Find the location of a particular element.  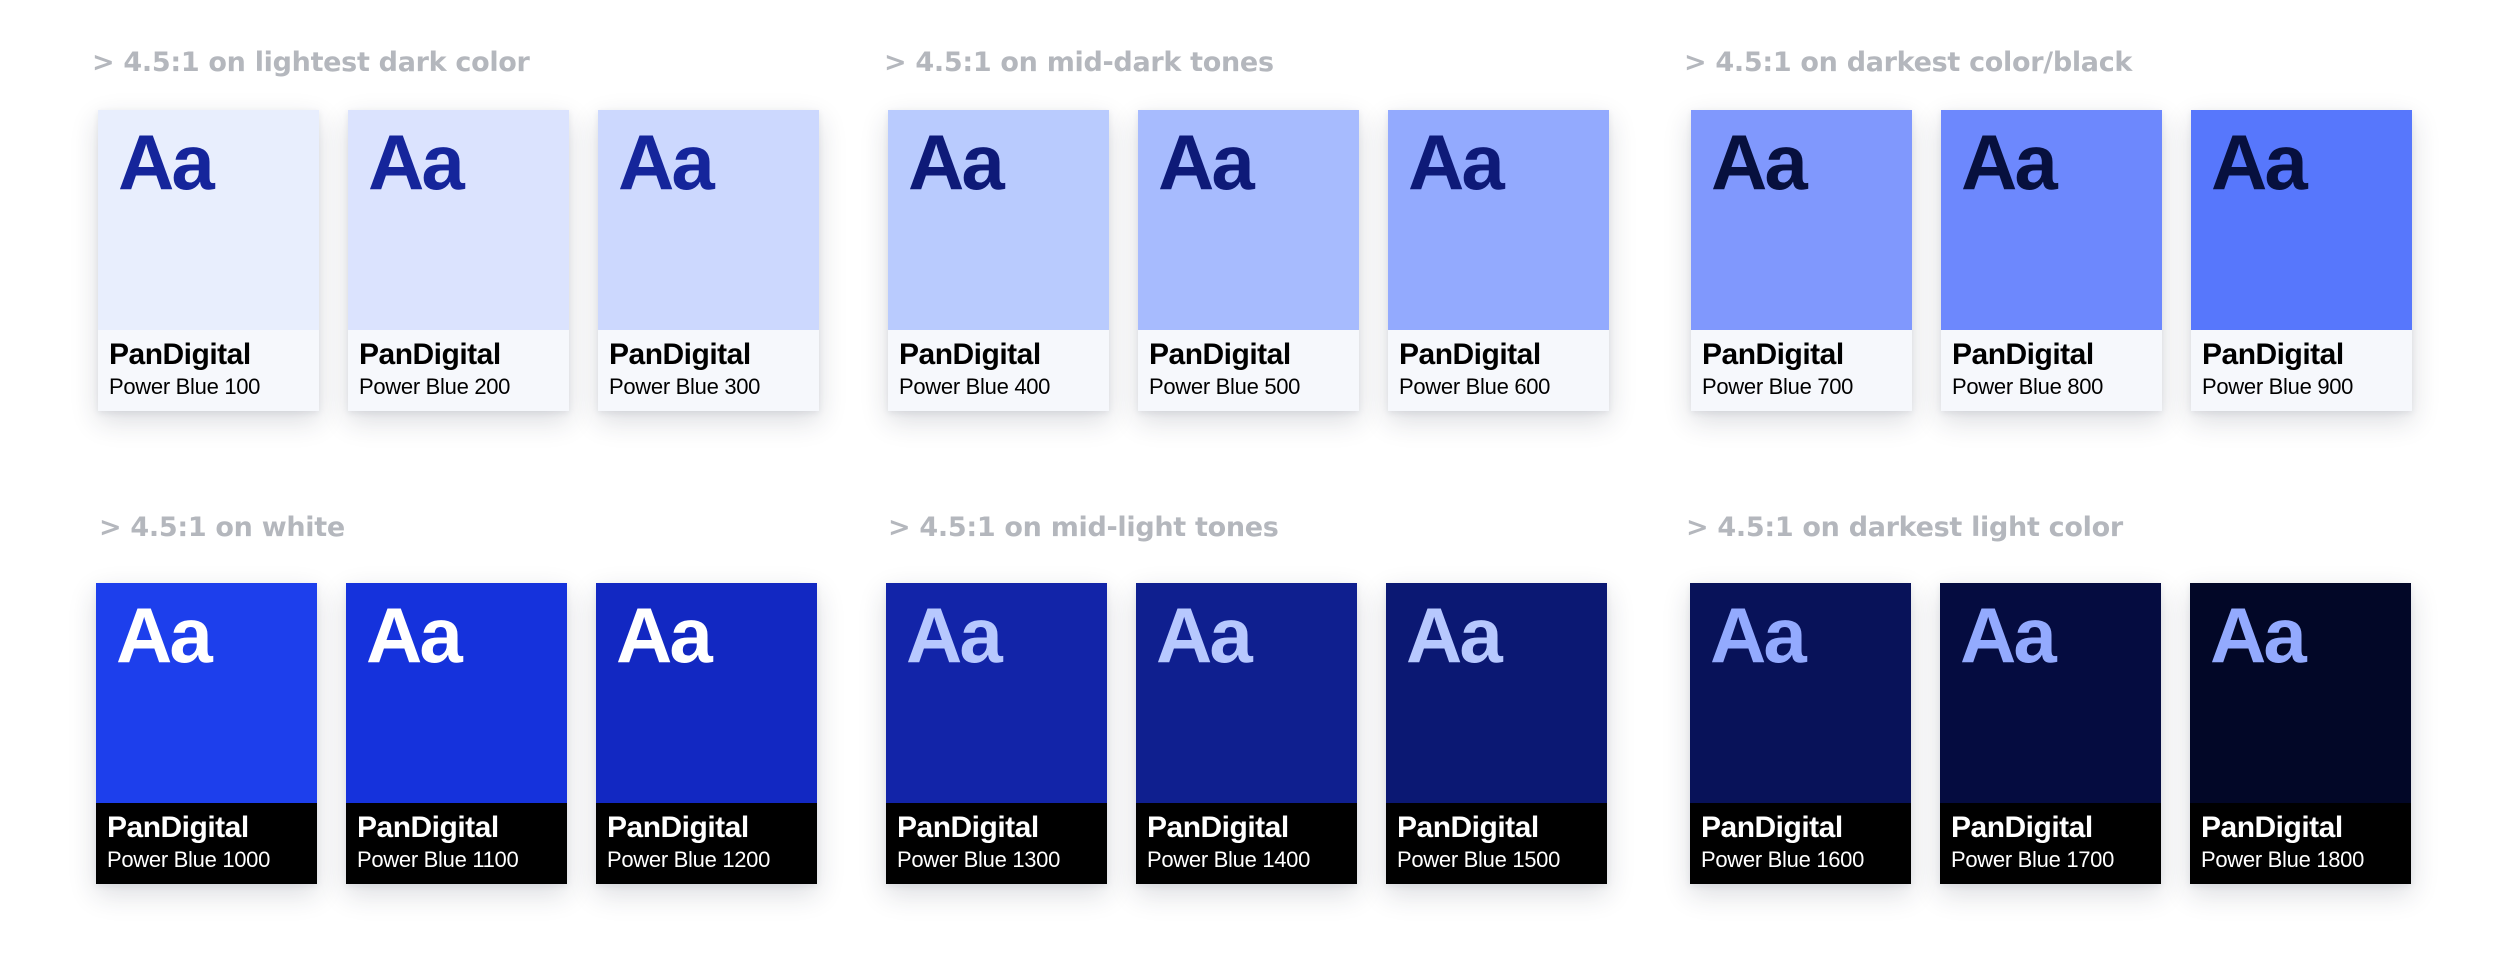

swatch-label: PanDigital Power Blue 200 is located at coordinates (458, 370).